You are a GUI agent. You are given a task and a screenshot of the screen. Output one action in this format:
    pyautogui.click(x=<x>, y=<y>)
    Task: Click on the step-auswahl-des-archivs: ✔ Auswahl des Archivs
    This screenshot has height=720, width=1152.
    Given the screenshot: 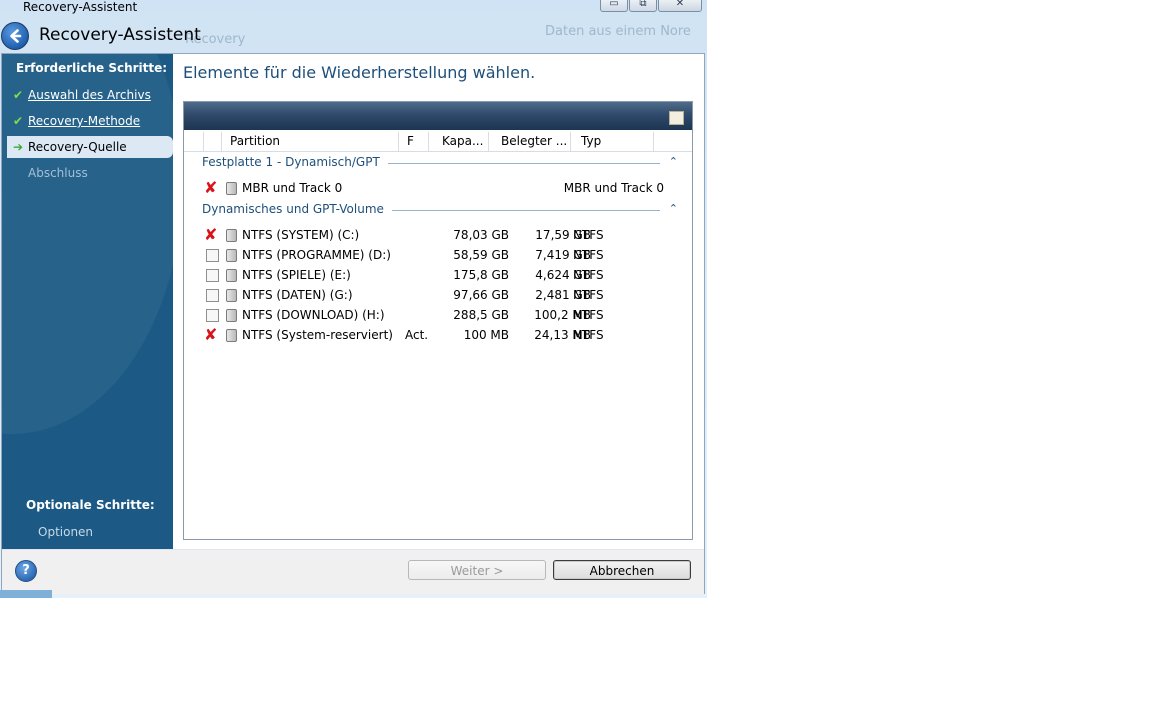 What is the action you would take?
    pyautogui.click(x=90, y=95)
    